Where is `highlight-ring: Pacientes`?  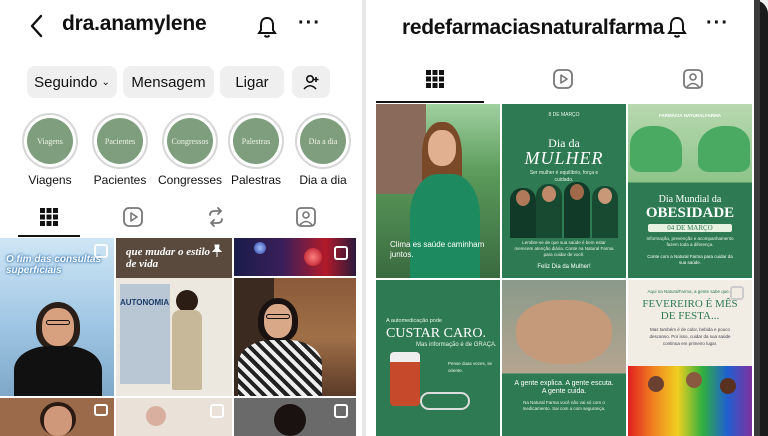
highlight-ring: Pacientes is located at coordinates (120, 141).